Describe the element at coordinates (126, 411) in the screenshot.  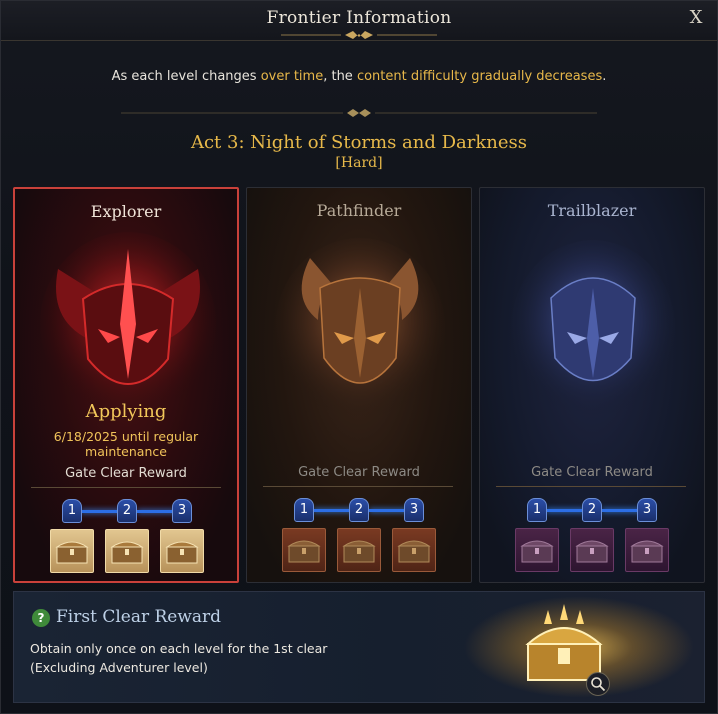
I see `applying-status: Applying` at that location.